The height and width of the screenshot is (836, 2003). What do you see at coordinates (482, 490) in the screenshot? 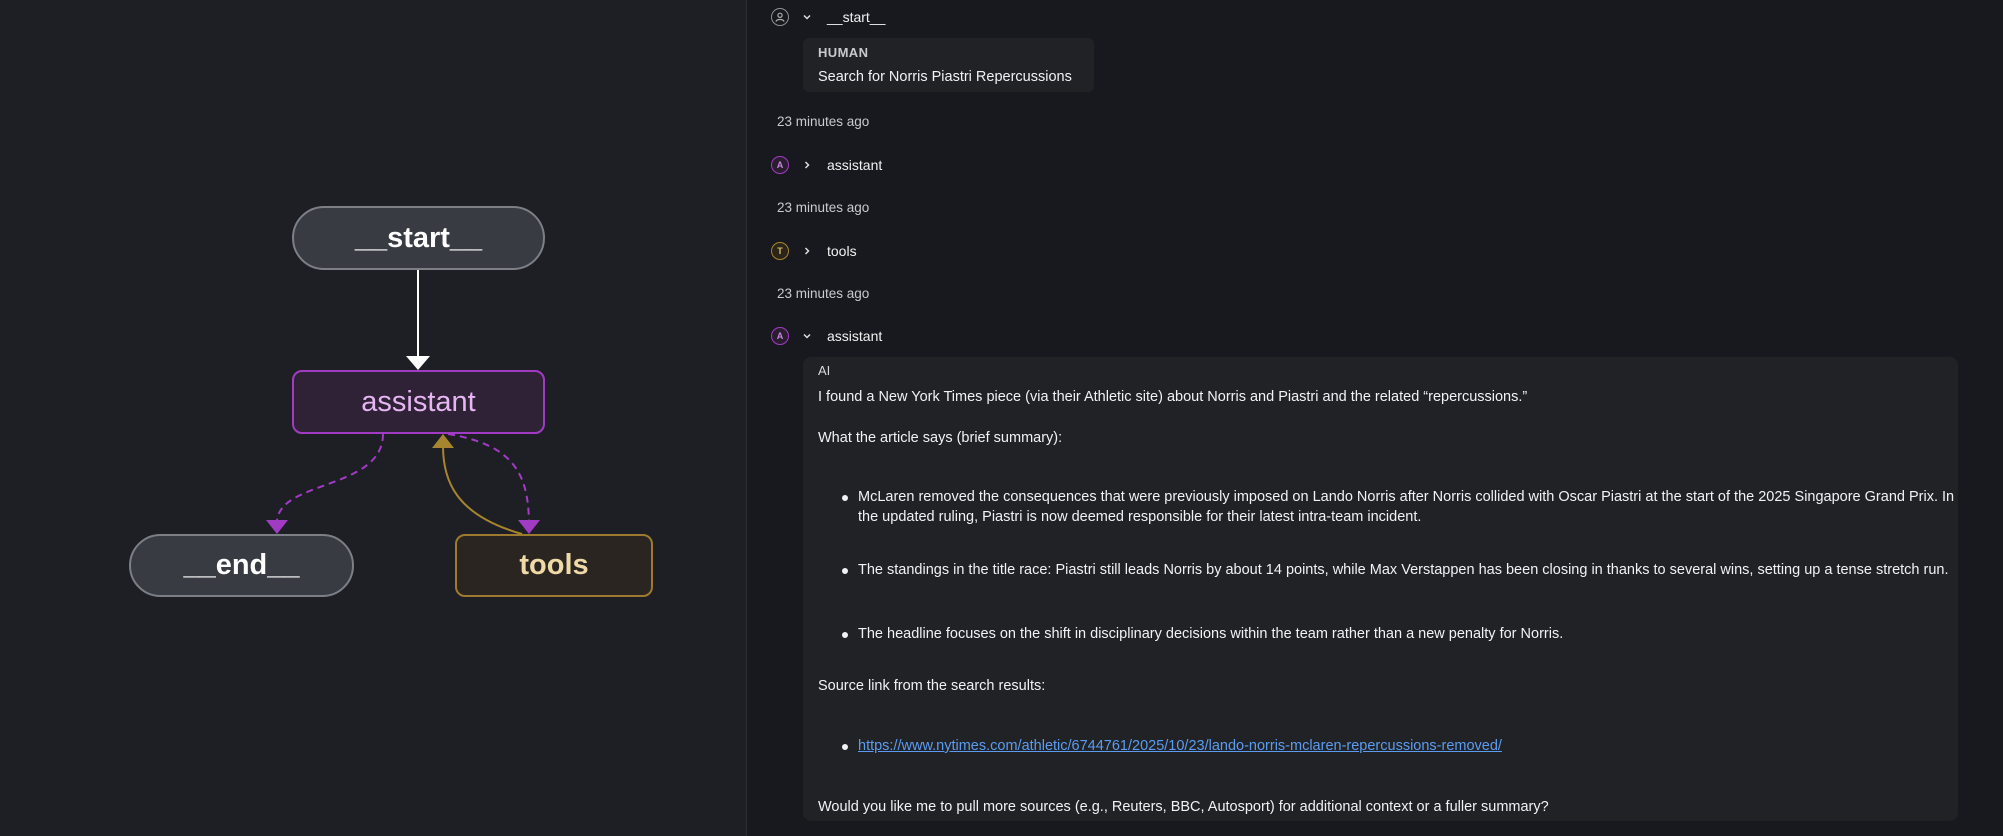
I see `edge-tools-assistant` at bounding box center [482, 490].